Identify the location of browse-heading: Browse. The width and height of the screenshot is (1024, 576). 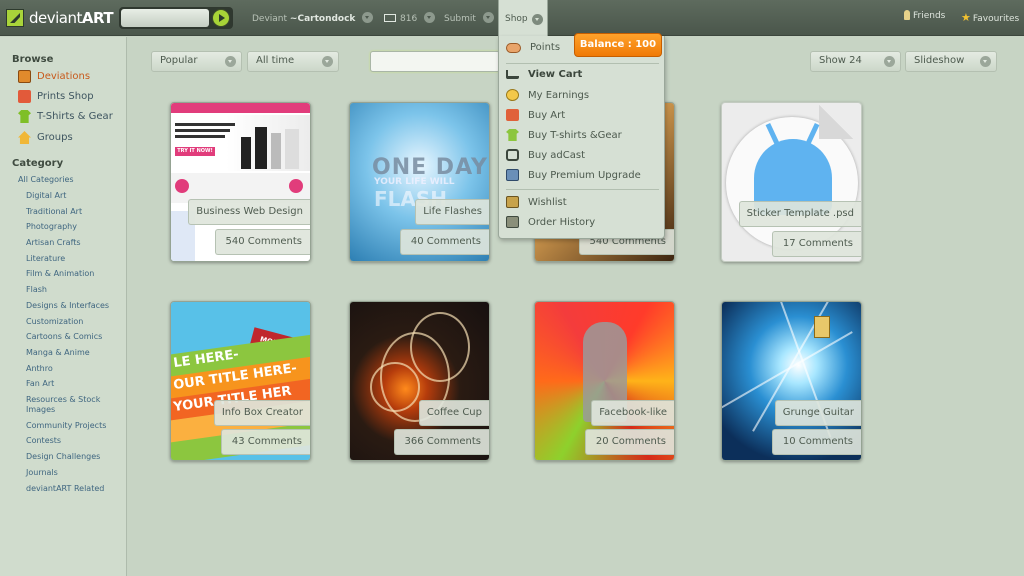
(33, 59).